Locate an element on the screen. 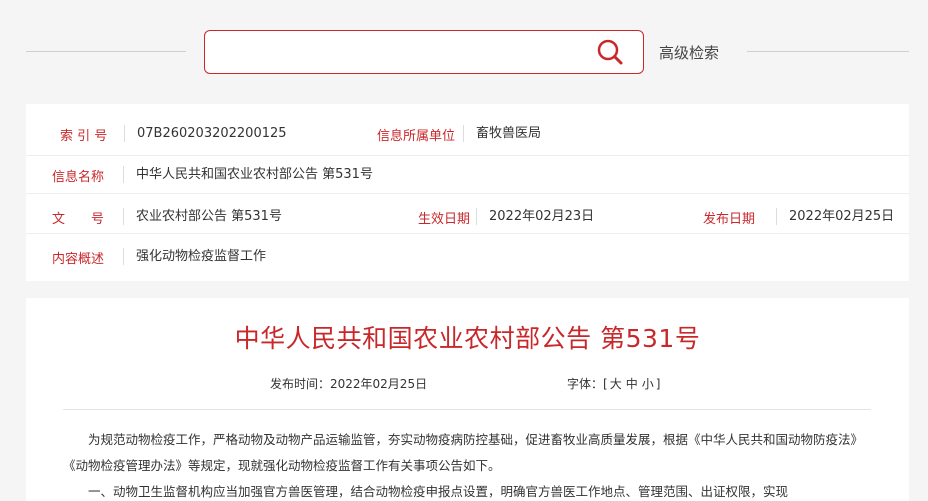 Image resolution: width=928 pixels, height=501 pixels. info-row-index: 索 引 号 07B260203202200125 信息所属单位 畜牧兽医局 is located at coordinates (467, 133).